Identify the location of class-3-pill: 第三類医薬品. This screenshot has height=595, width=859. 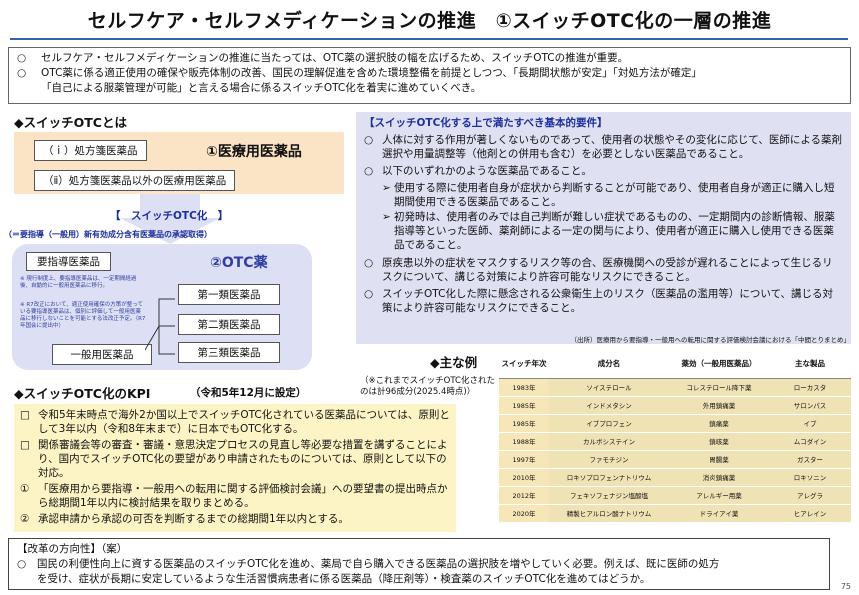
(229, 352).